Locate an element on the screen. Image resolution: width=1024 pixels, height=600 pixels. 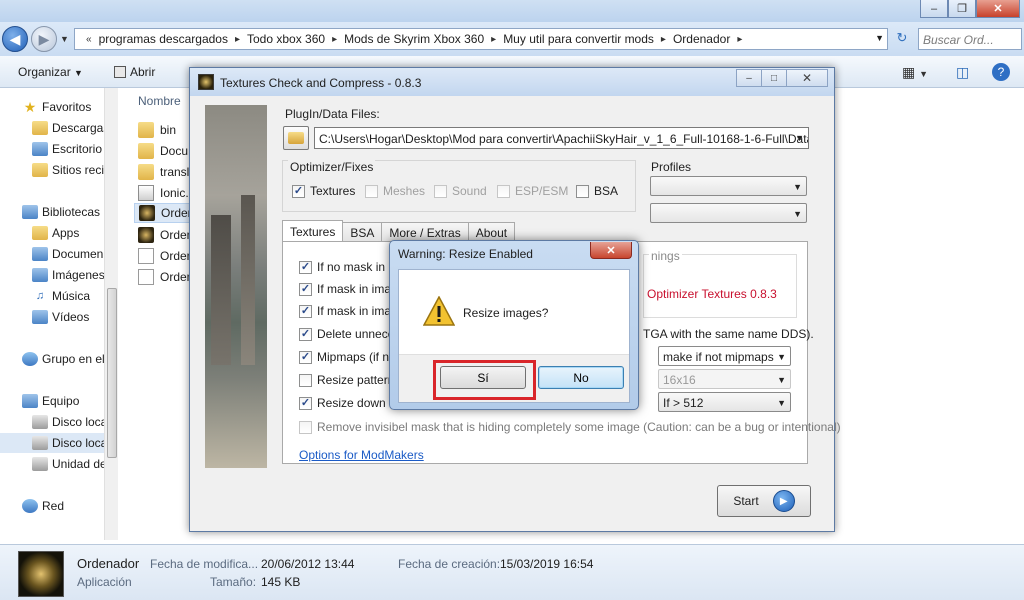
scrollbar-thumb is located at coordinates (112, 373).